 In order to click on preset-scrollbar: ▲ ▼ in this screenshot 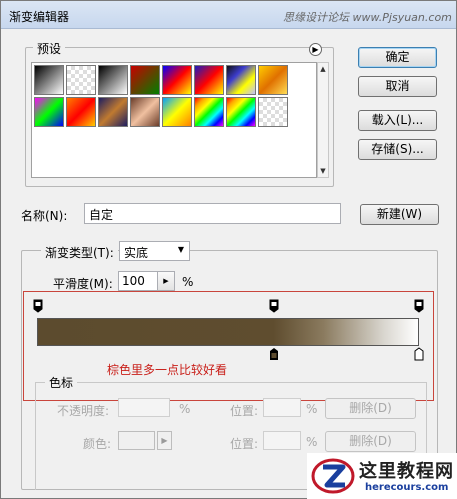, I will do `click(323, 120)`.